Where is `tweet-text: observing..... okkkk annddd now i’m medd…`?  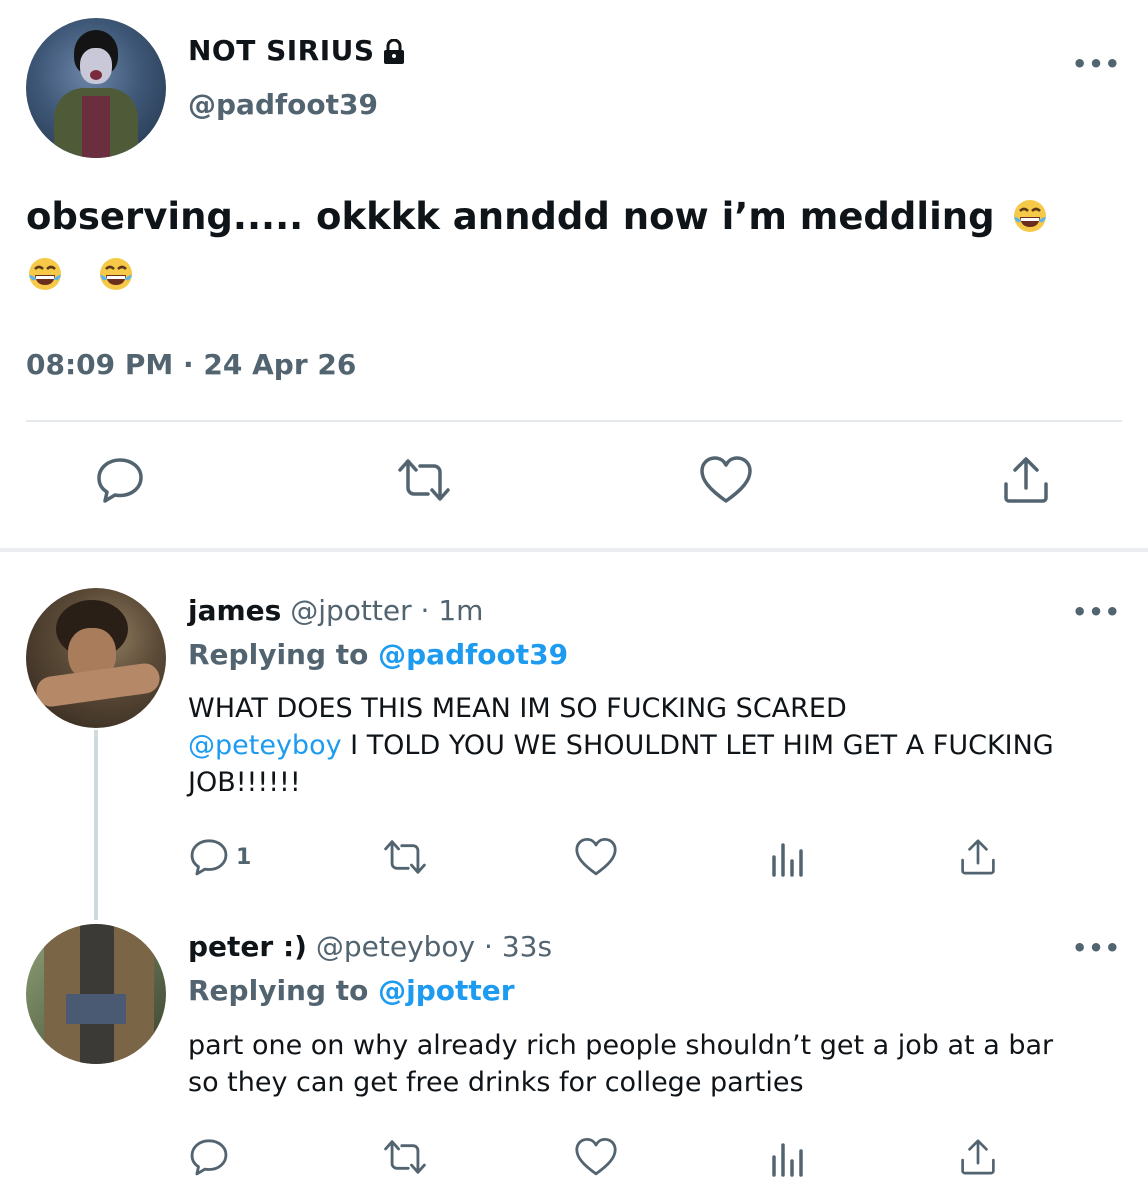 tweet-text: observing..... okkkk annddd now i’m medd… is located at coordinates (571, 246).